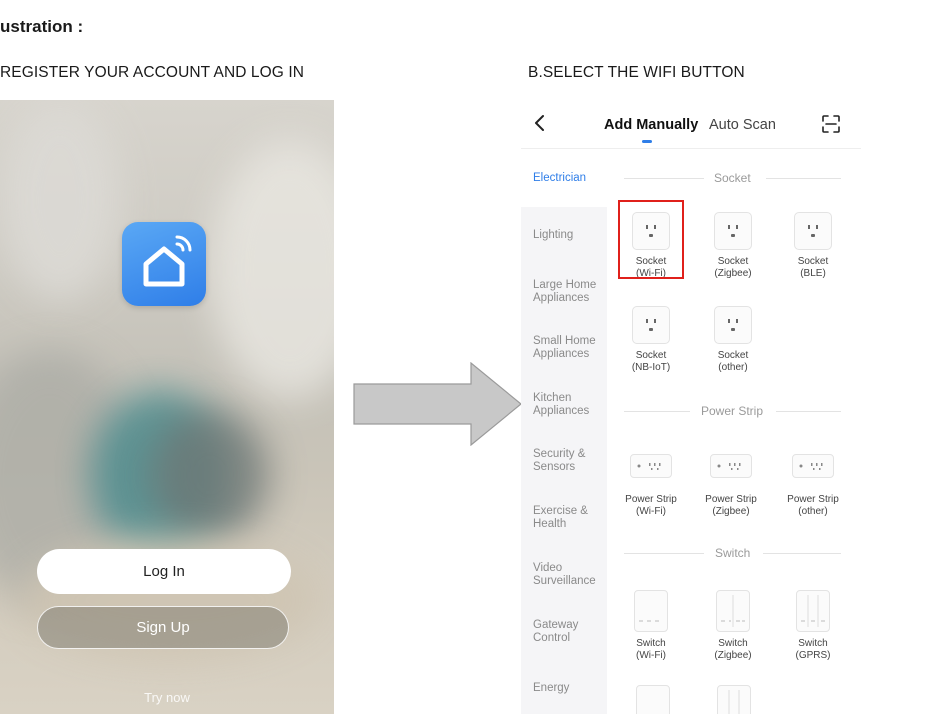  Describe the element at coordinates (831, 124) in the screenshot. I see `scan-frame-icon` at that location.